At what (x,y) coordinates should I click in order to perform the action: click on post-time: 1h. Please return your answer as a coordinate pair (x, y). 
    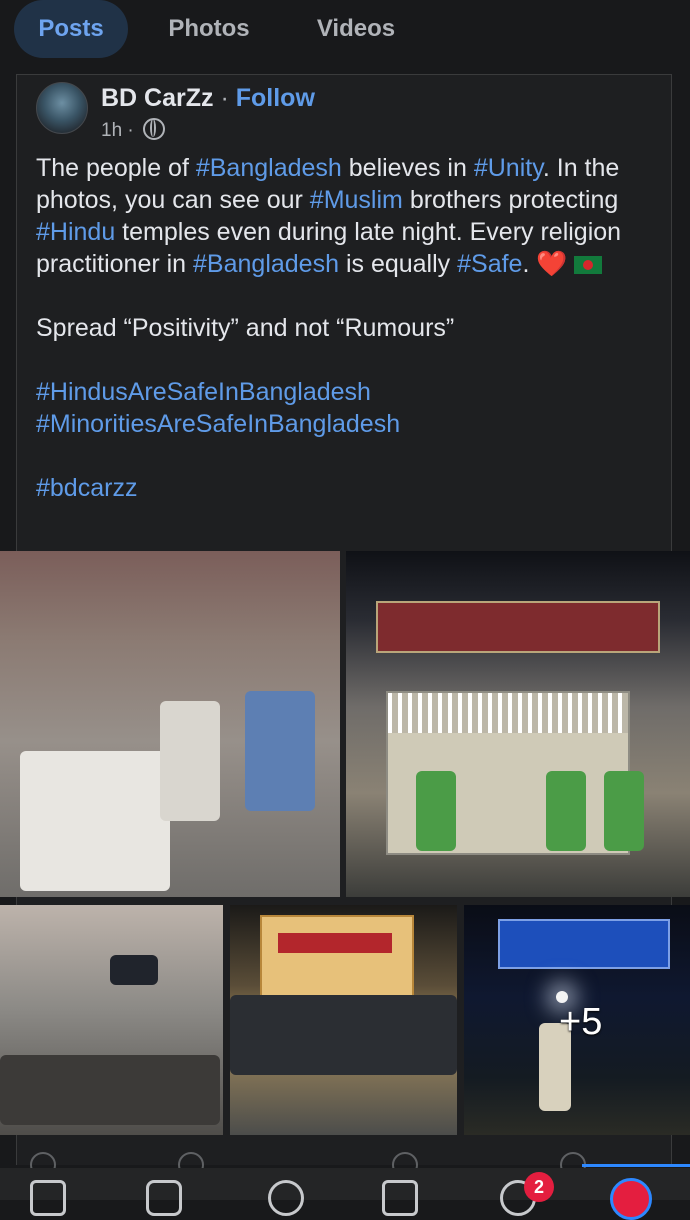
    Looking at the image, I should click on (111, 130).